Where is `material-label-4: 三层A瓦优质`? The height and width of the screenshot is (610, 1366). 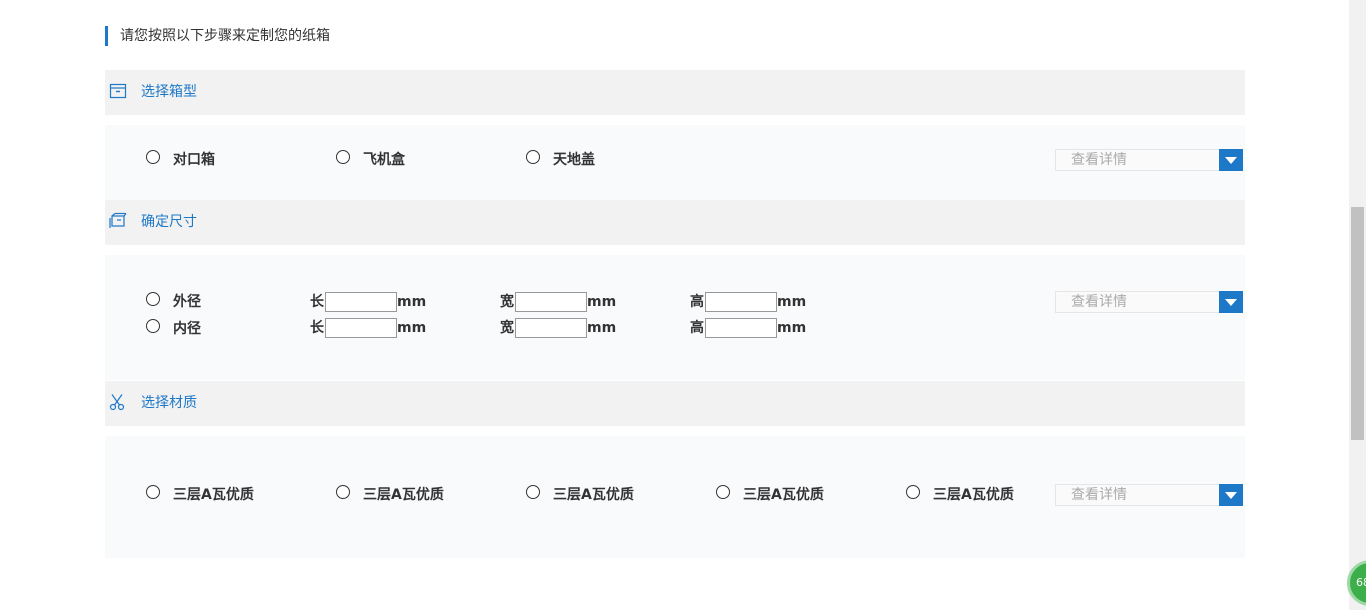
material-label-4: 三层A瓦优质 is located at coordinates (783, 495).